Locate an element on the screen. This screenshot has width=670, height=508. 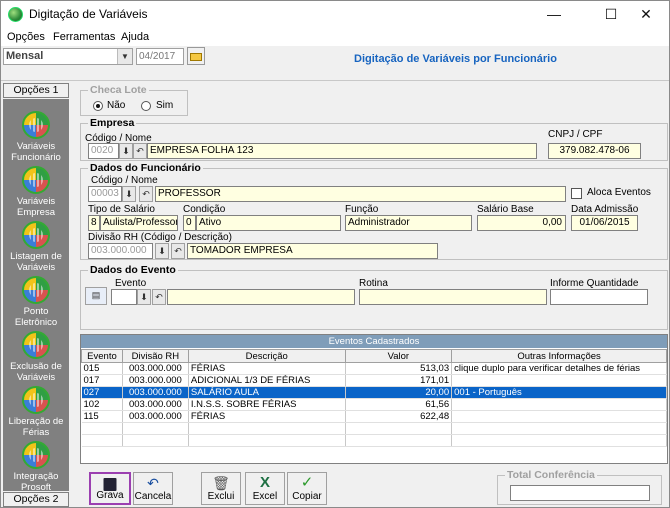
column-header-divisao: Divisão RH is located at coordinates (155, 356).